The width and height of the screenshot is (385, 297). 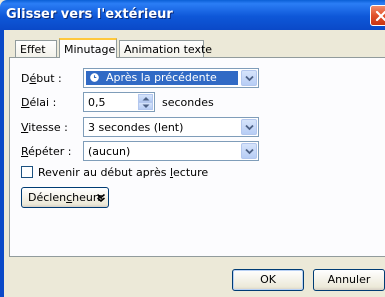 I want to click on arrow-down-icon, so click(x=146, y=106).